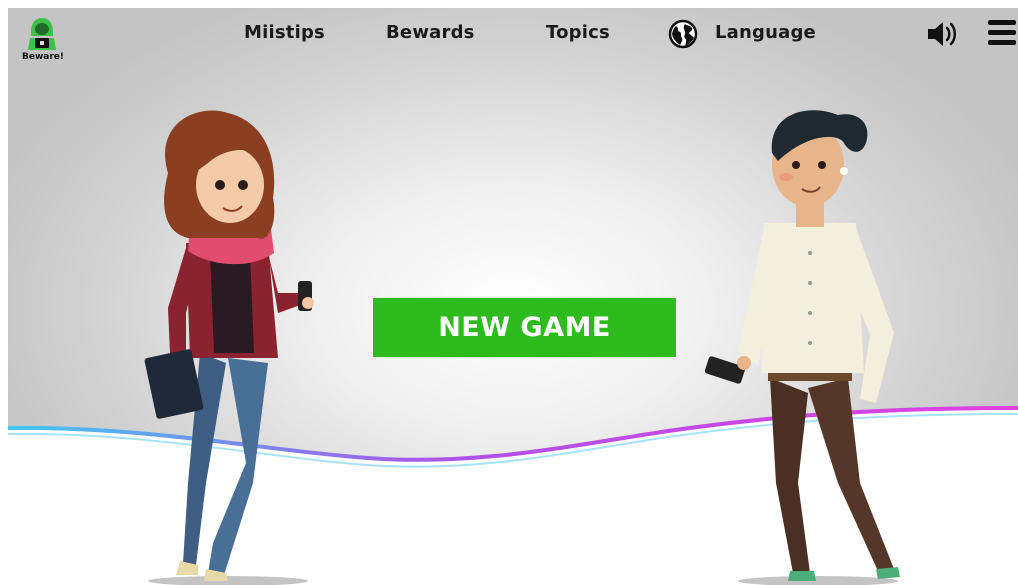 This screenshot has width=1018, height=585. Describe the element at coordinates (524, 327) in the screenshot. I see `new-game-button: NEW GAME` at that location.